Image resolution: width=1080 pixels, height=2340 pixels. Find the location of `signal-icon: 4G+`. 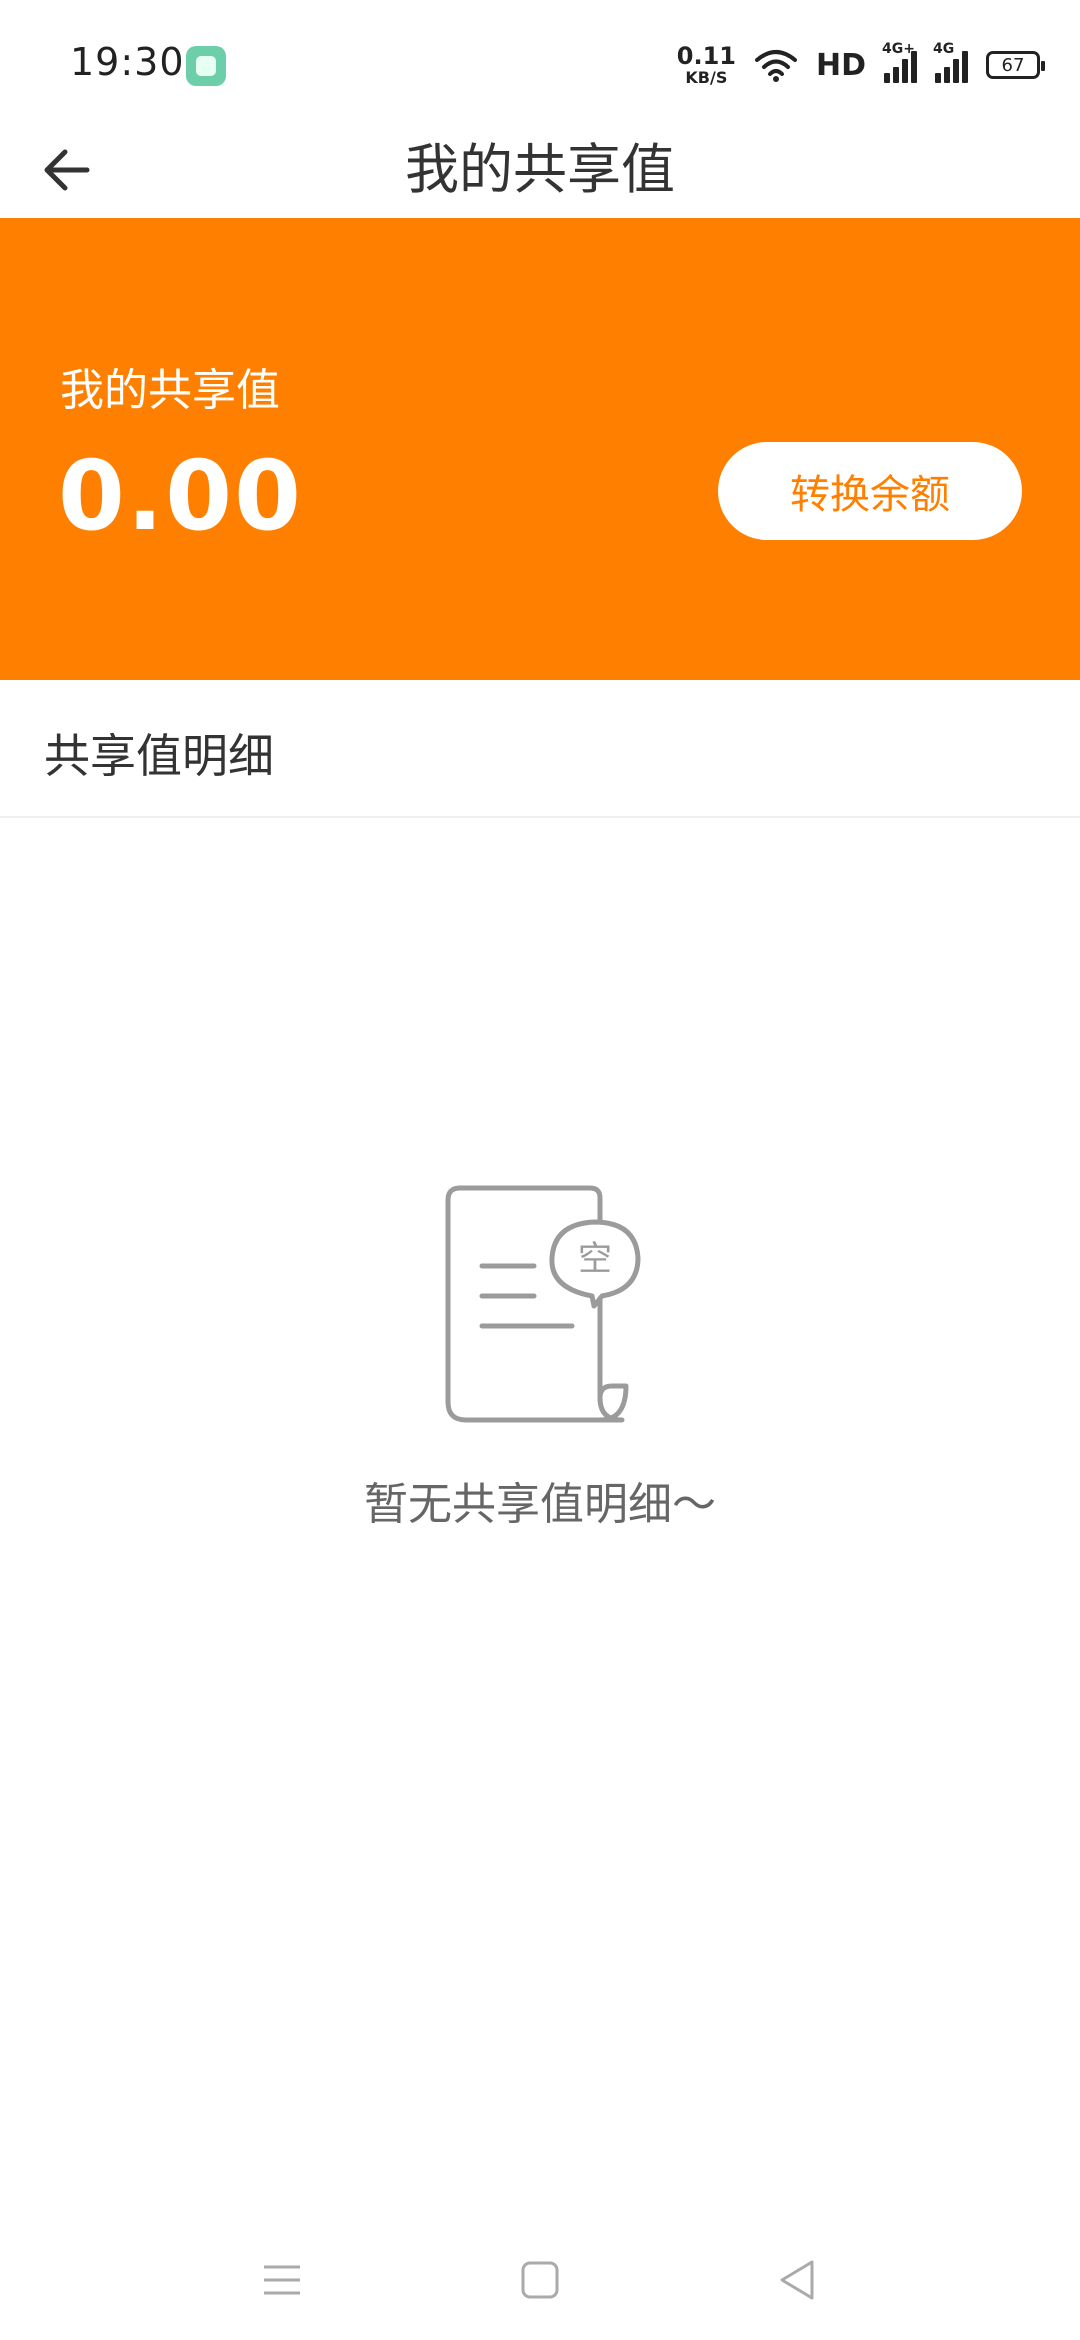

signal-icon: 4G+ is located at coordinates (899, 62).